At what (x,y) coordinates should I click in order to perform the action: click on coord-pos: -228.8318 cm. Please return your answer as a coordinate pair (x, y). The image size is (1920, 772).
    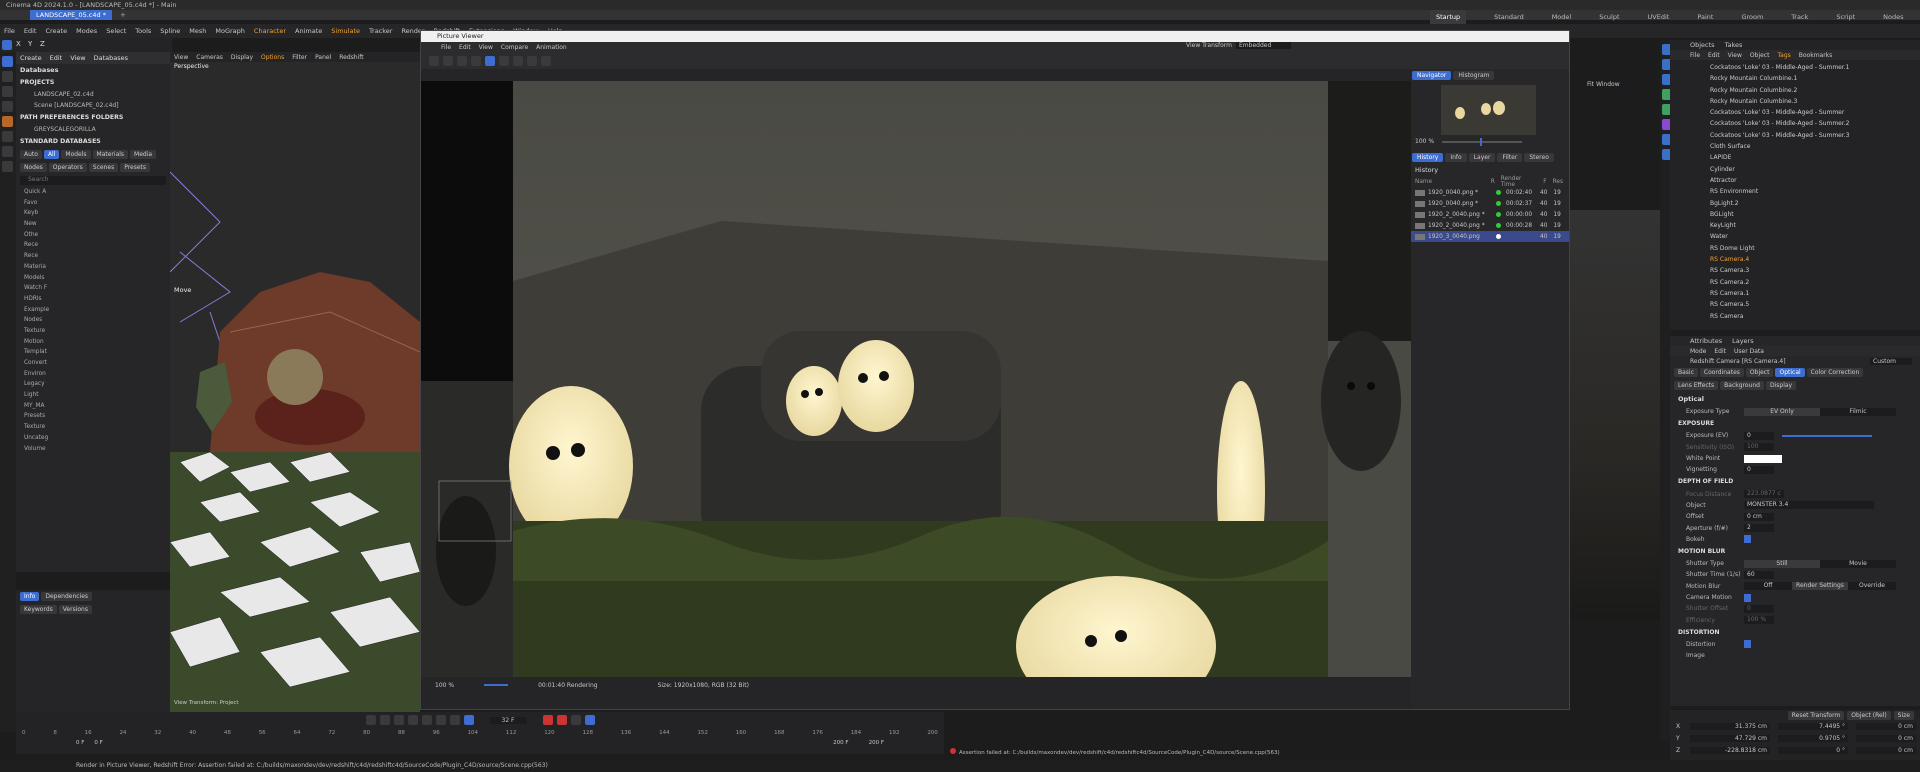
    Looking at the image, I should click on (1730, 750).